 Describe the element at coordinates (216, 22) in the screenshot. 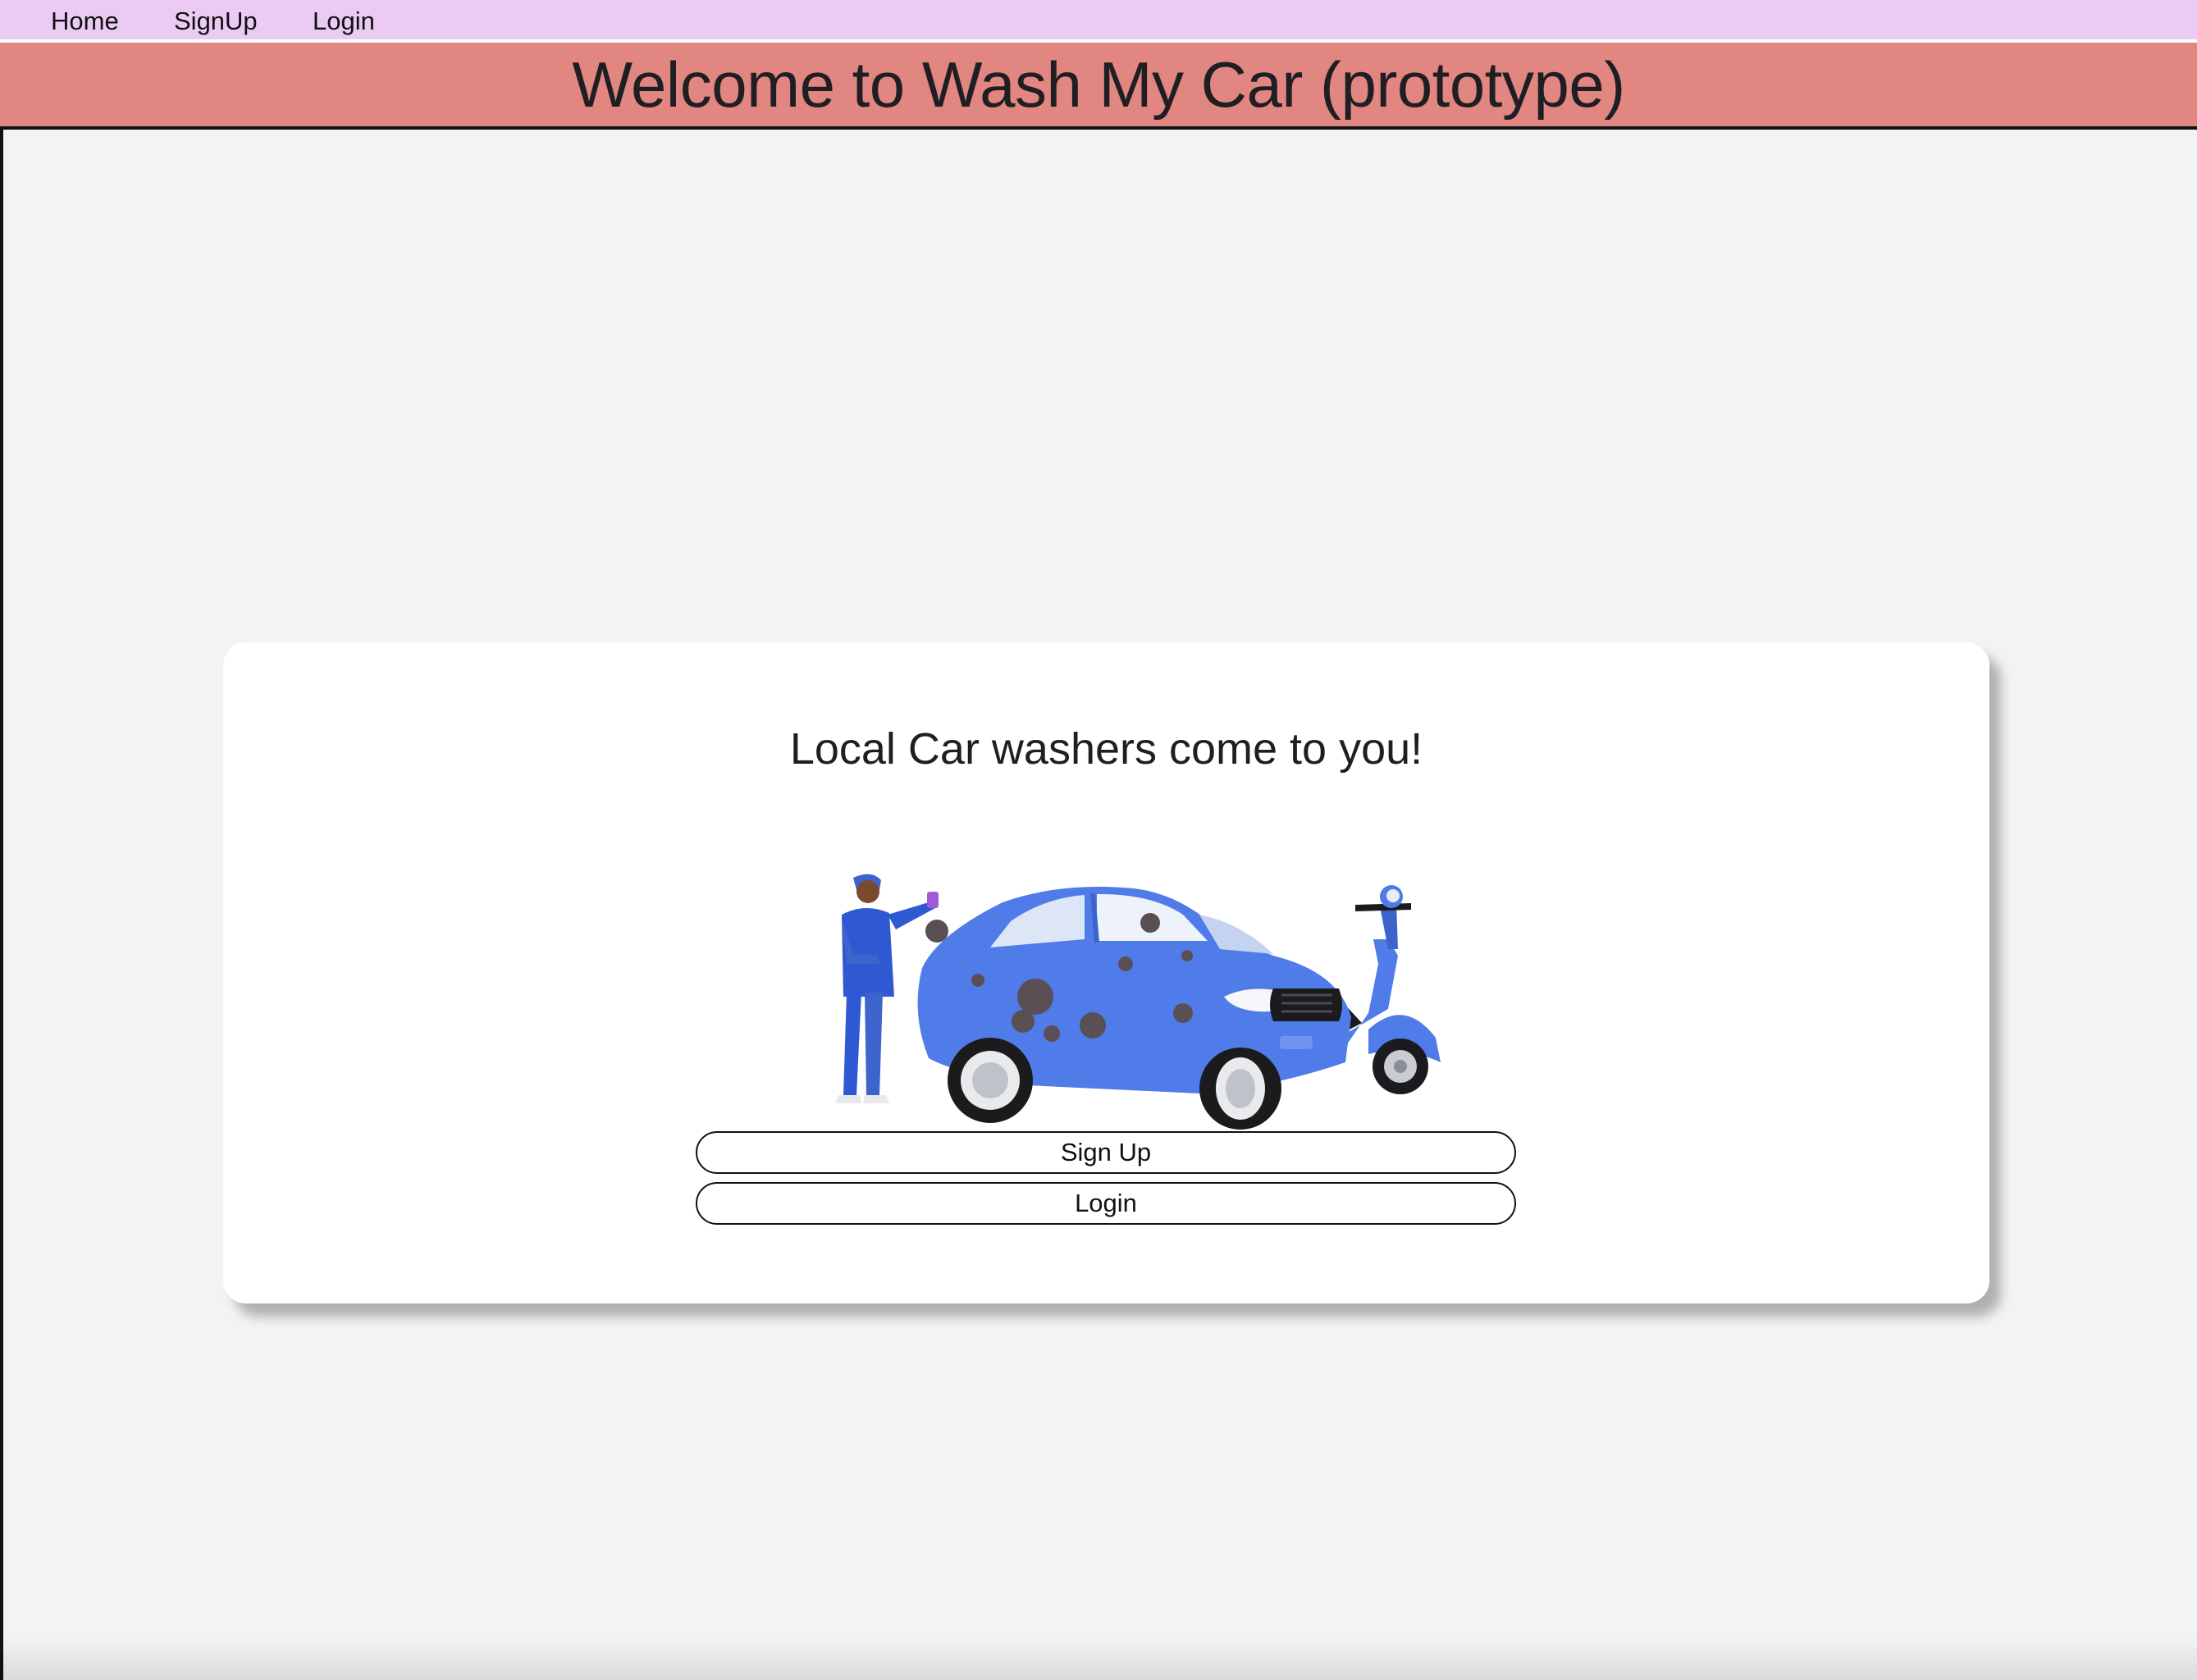

I see `nav-link-signup: SignUp` at that location.